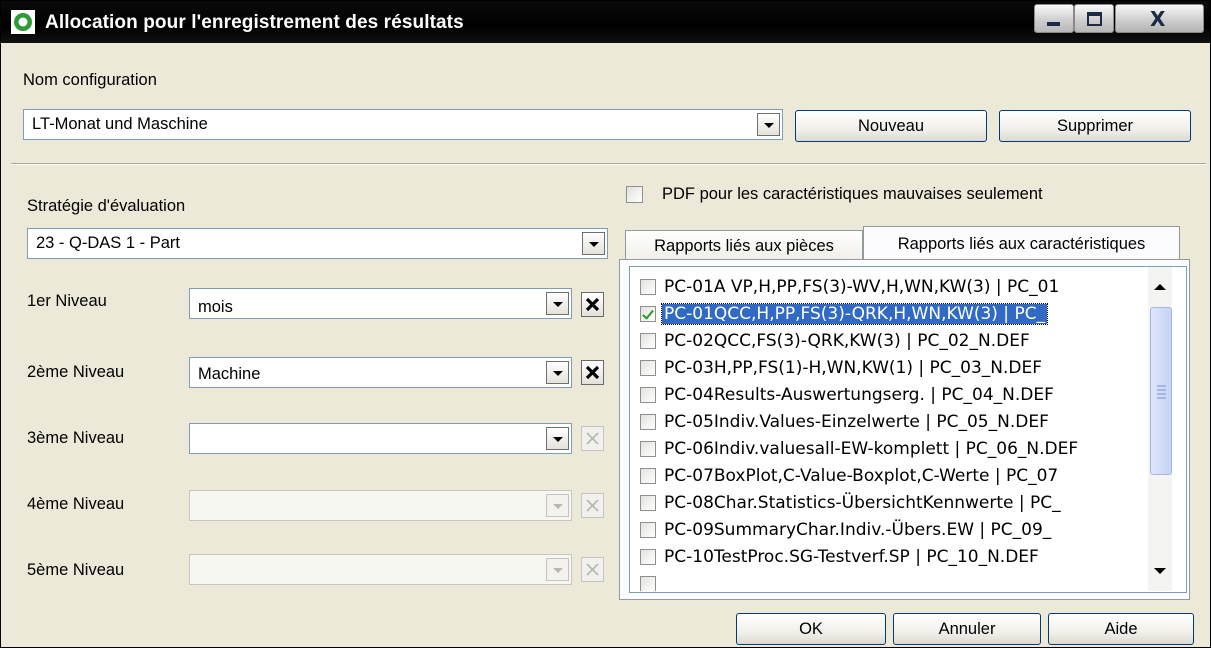 This screenshot has height=648, width=1211. What do you see at coordinates (108, 243) in the screenshot?
I see `strategy-value: 23 - Q-DAS 1 - Part` at bounding box center [108, 243].